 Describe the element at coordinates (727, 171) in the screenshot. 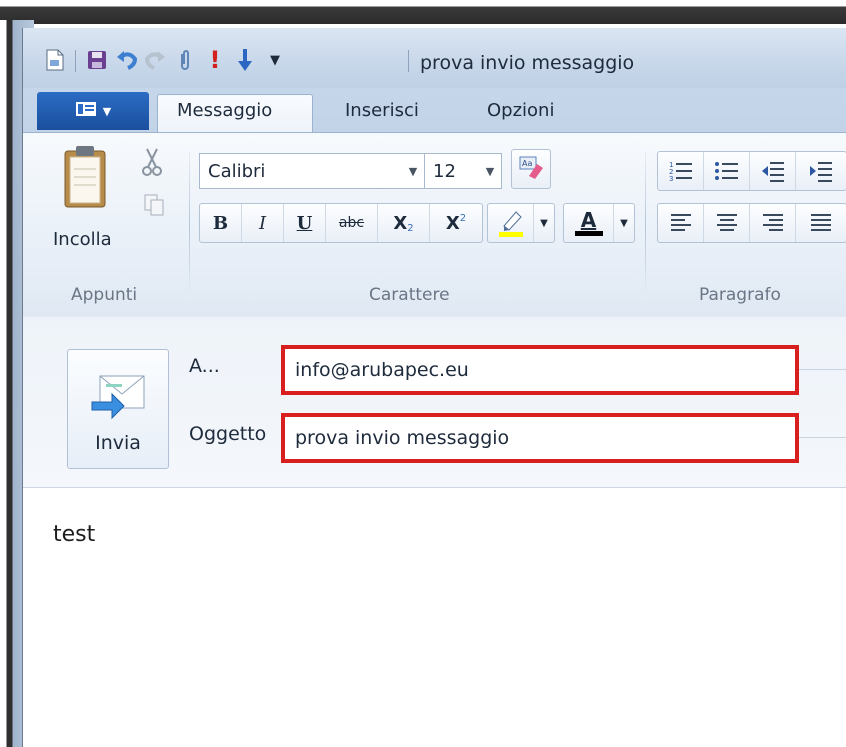

I see `bullet-list-icon` at that location.